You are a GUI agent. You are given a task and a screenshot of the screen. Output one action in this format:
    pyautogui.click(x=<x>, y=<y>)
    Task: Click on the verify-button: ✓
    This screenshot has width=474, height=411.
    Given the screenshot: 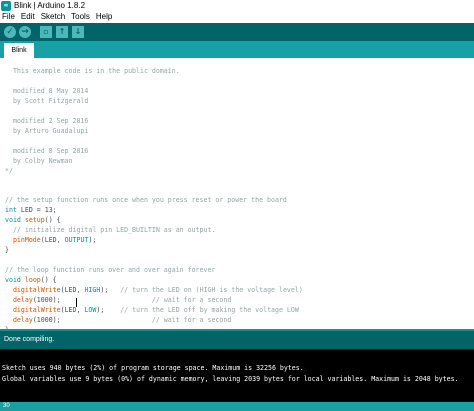 What is the action you would take?
    pyautogui.click(x=10, y=32)
    